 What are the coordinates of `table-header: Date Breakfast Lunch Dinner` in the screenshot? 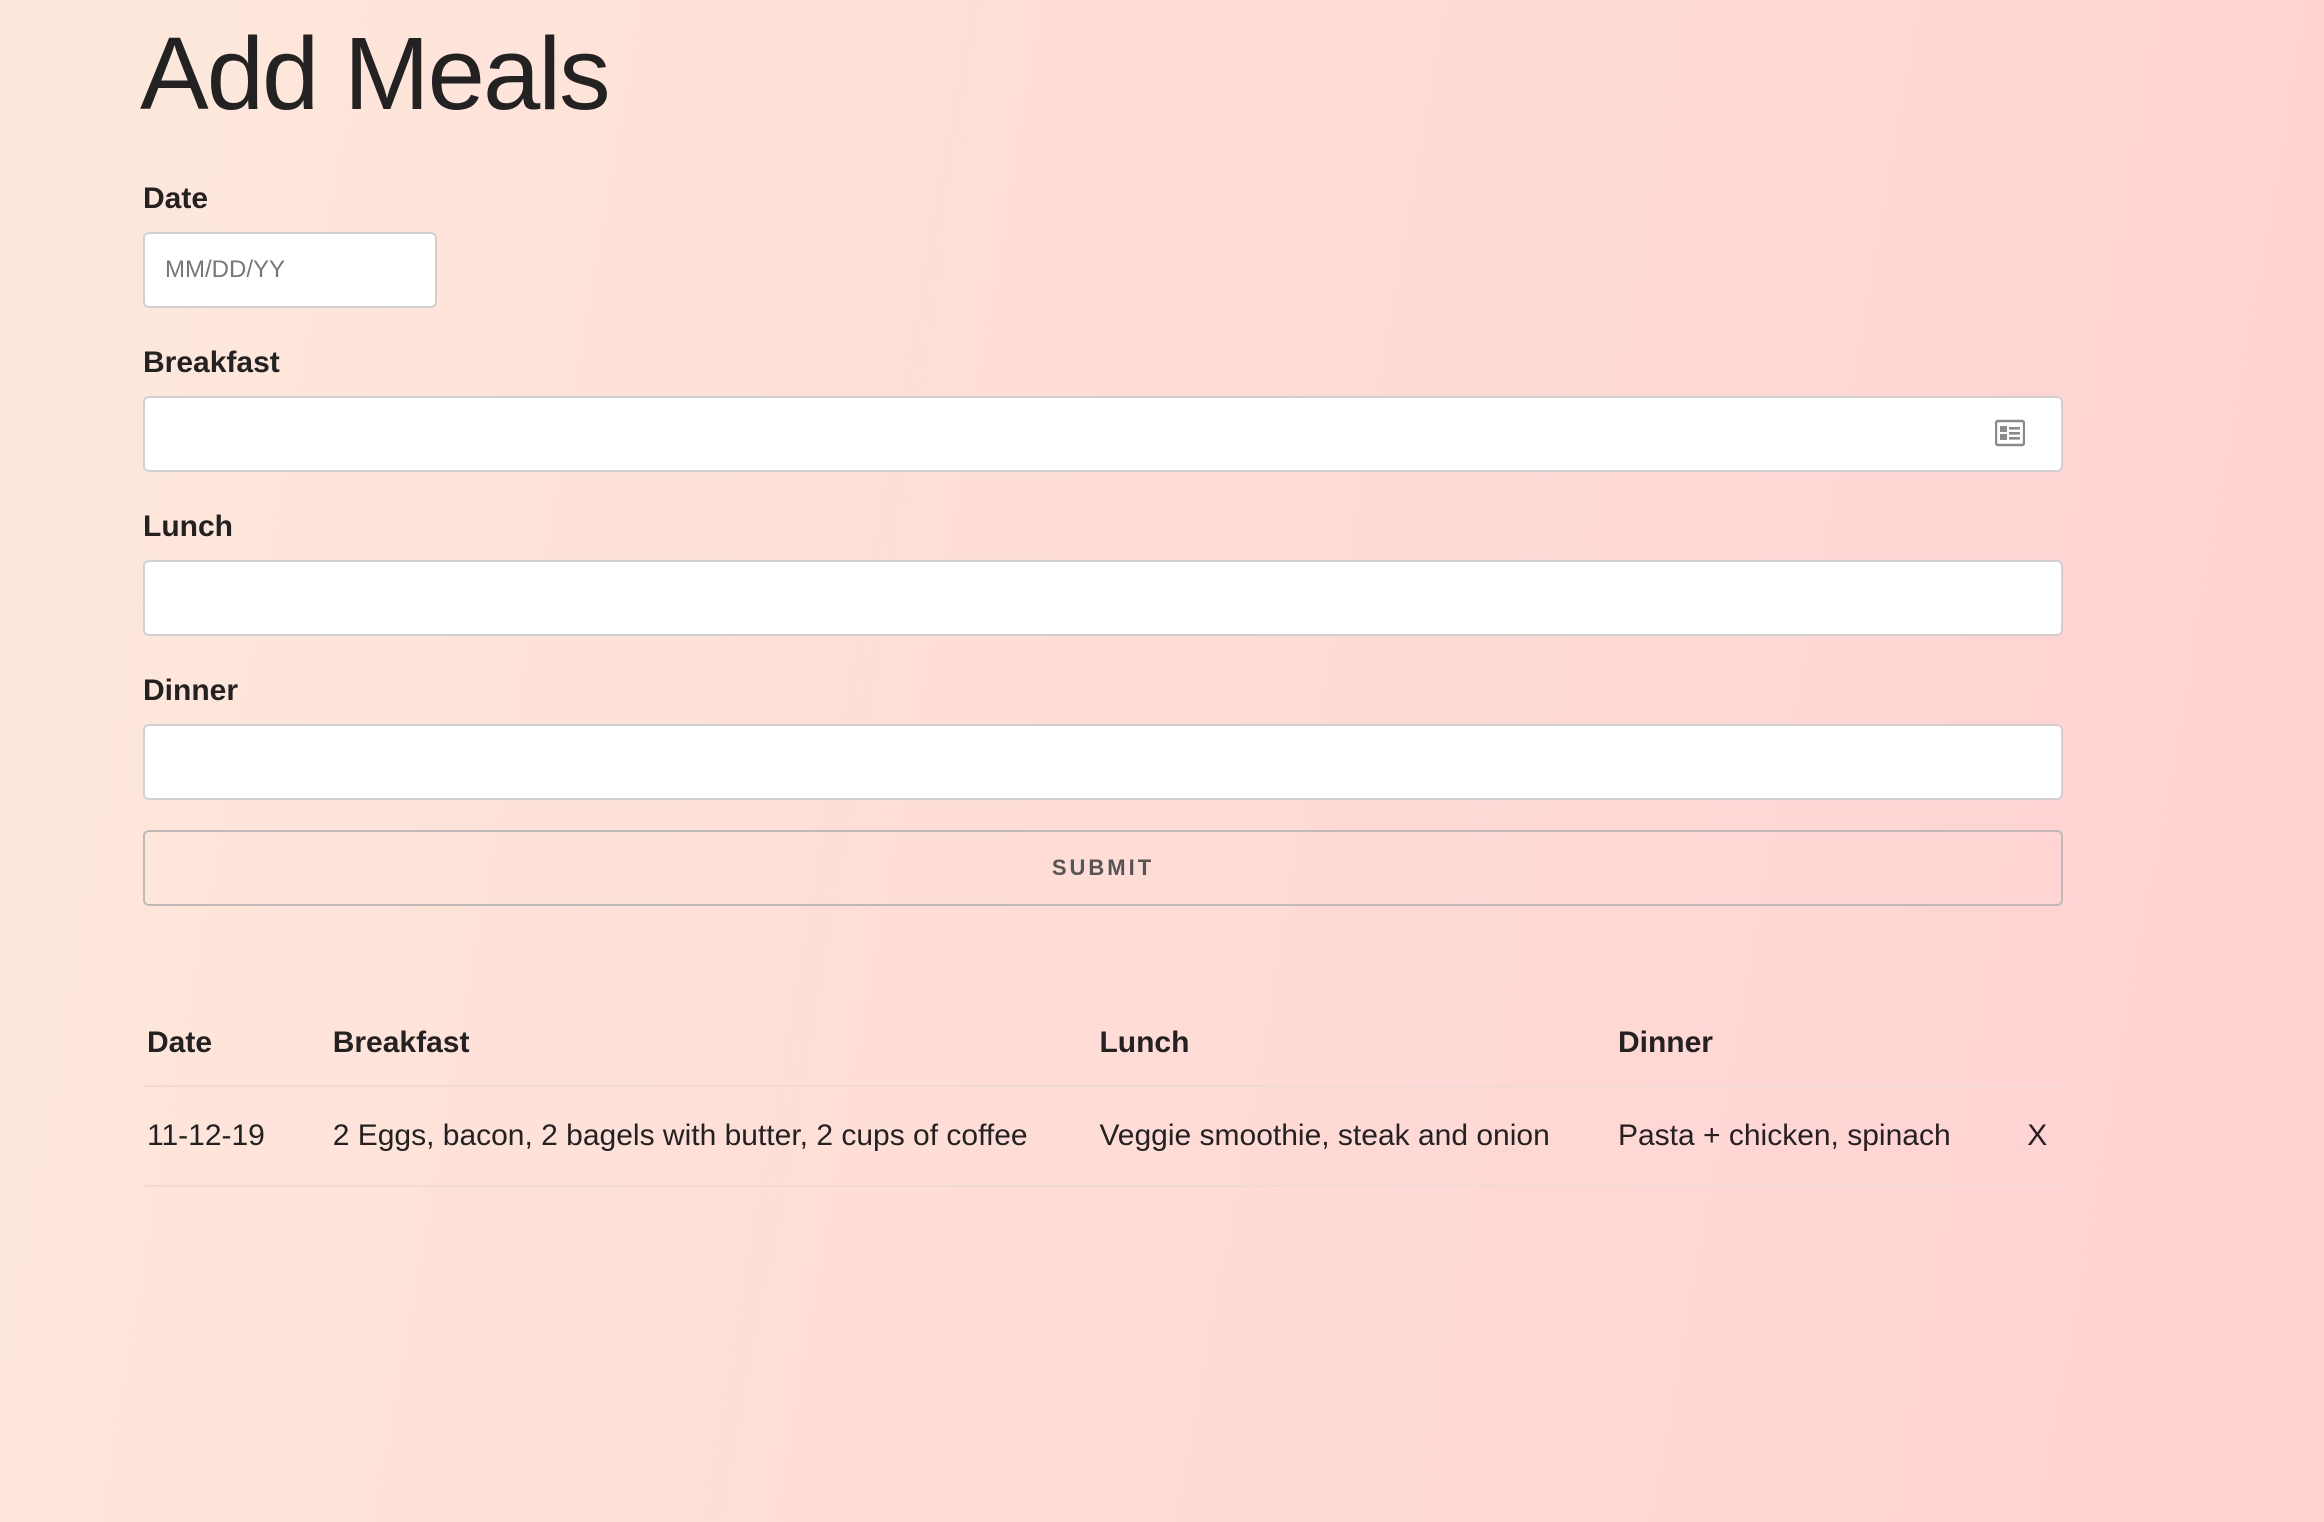 It's located at (1103, 1044).